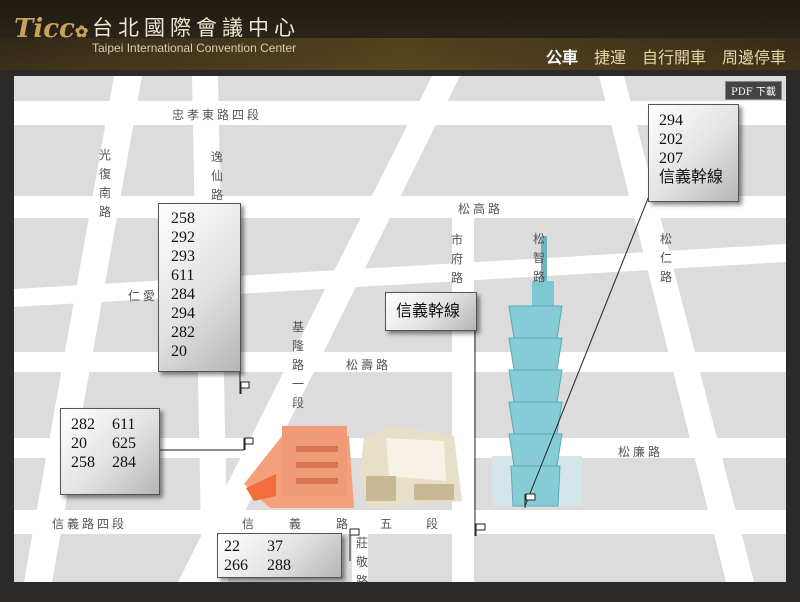  I want to click on nav-bus: 公車, so click(562, 56).